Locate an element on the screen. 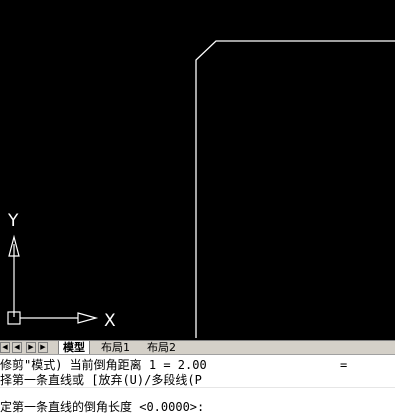 This screenshot has height=415, width=395. tab-layout2: 布局2 is located at coordinates (161, 348).